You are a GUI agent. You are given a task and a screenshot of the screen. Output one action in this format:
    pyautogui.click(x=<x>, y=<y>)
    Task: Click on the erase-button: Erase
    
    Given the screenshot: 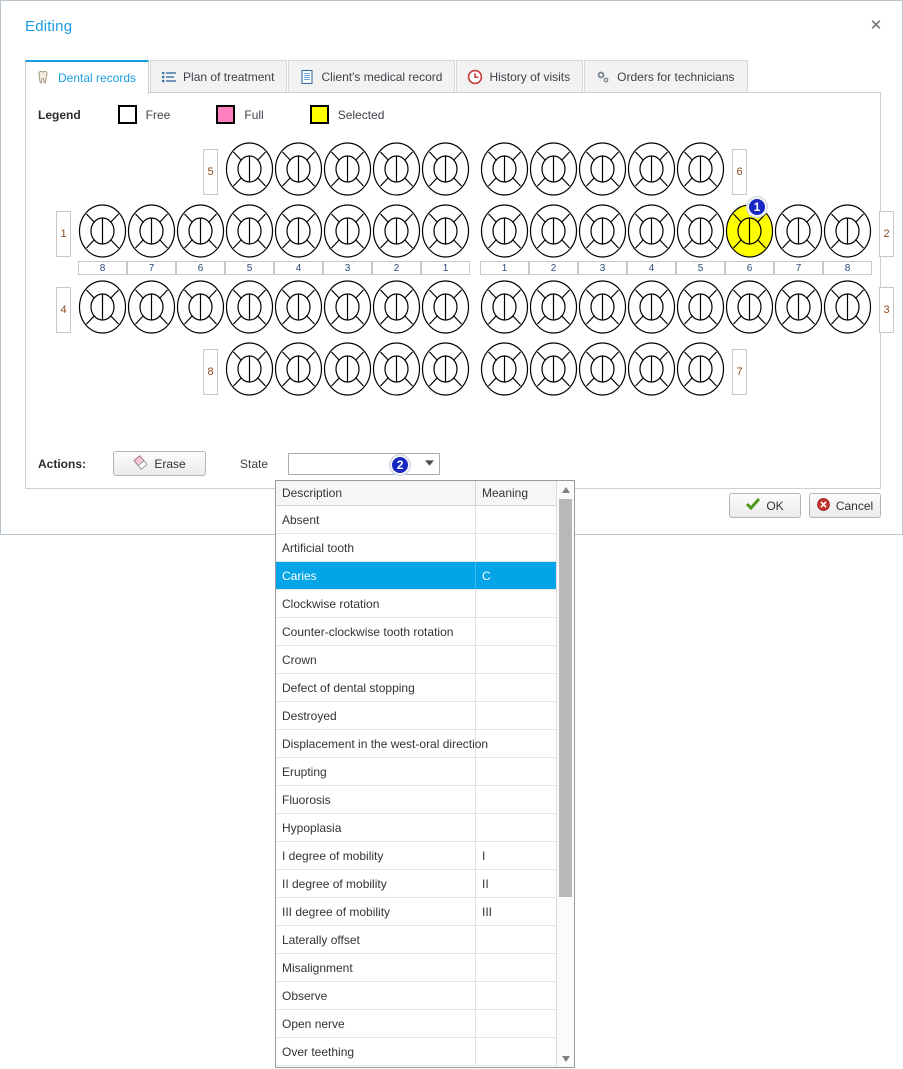 What is the action you would take?
    pyautogui.click(x=159, y=463)
    